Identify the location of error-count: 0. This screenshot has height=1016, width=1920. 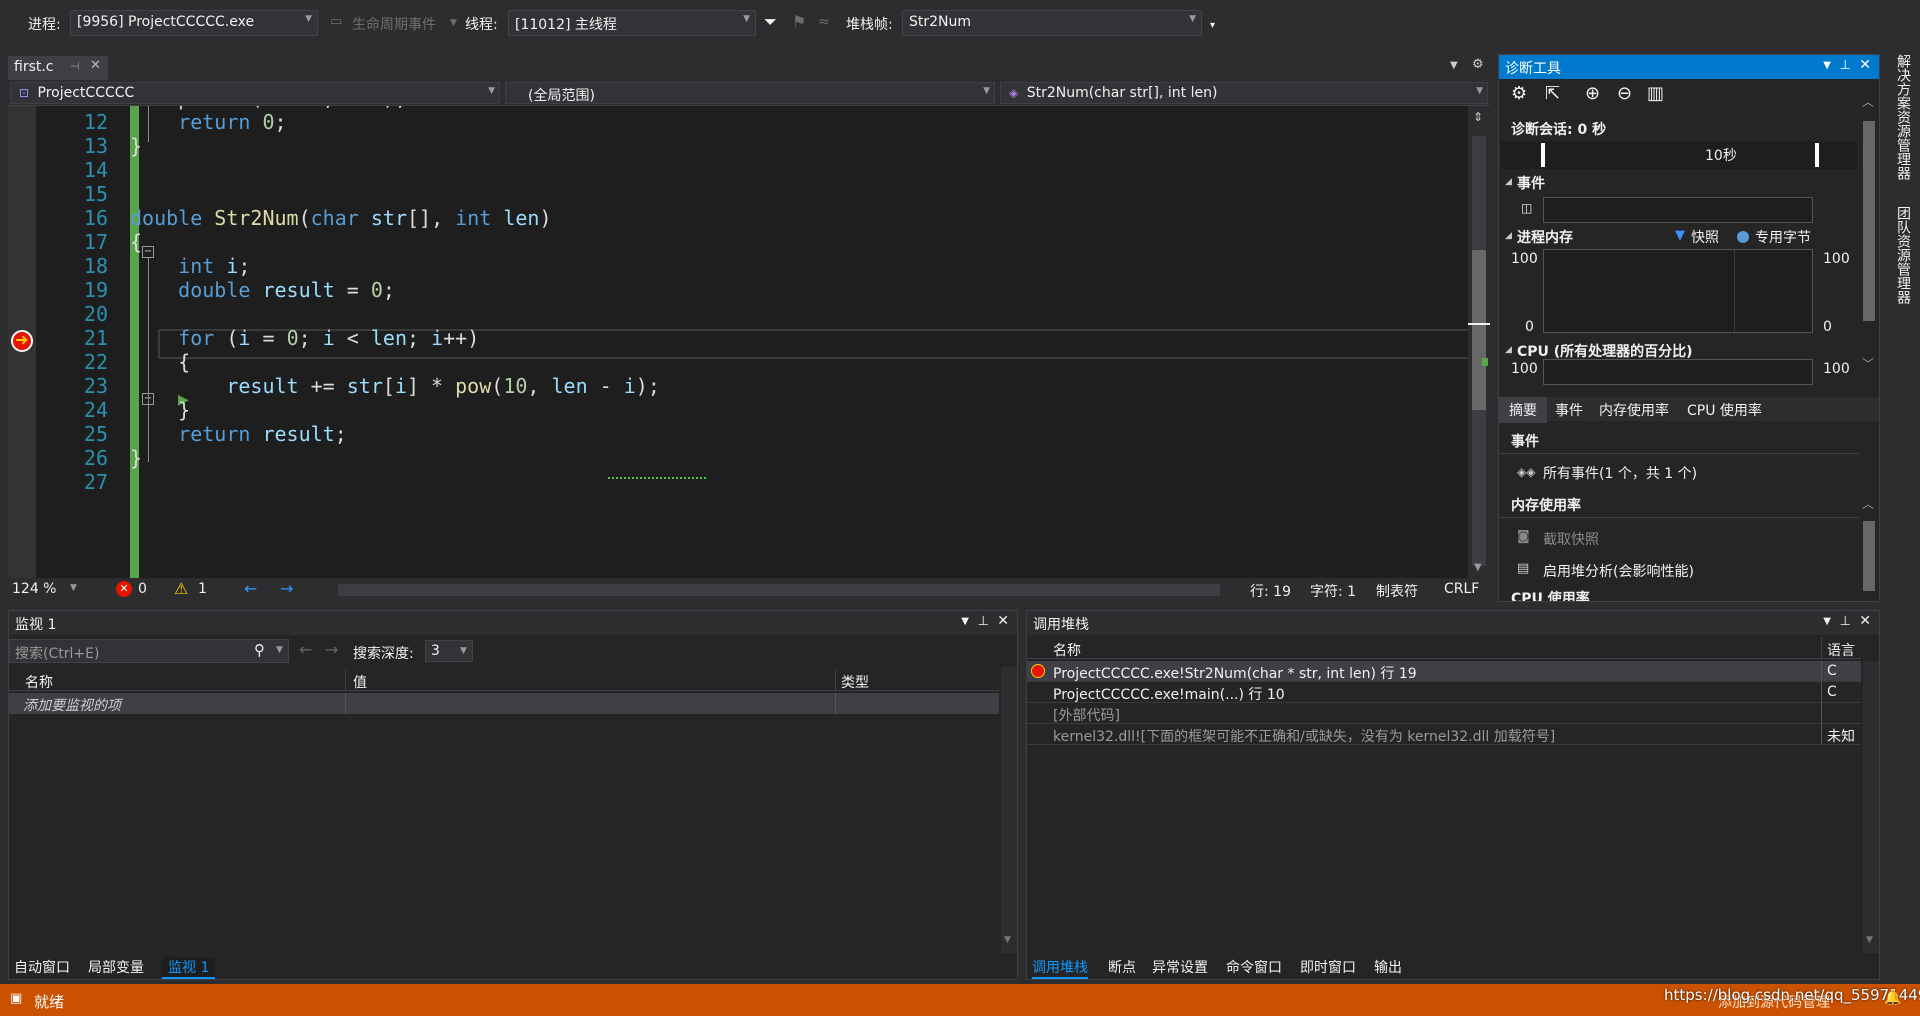
(142, 589).